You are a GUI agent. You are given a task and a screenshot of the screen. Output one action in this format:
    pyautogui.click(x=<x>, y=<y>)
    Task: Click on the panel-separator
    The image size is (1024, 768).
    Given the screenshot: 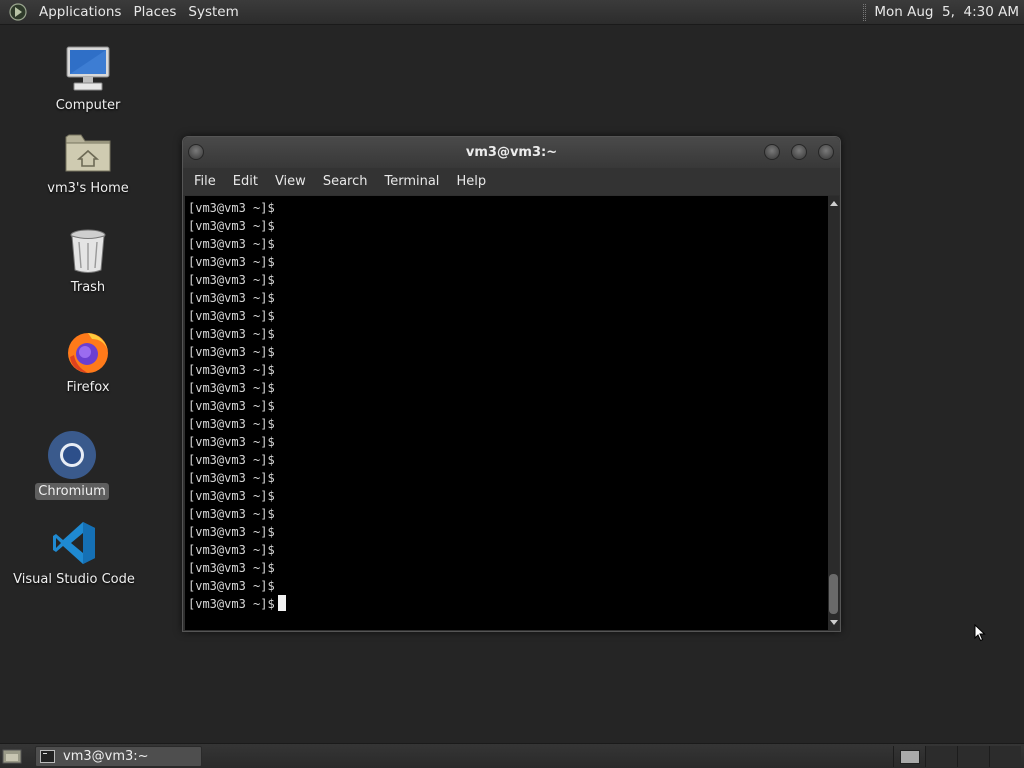 What is the action you would take?
    pyautogui.click(x=865, y=12)
    